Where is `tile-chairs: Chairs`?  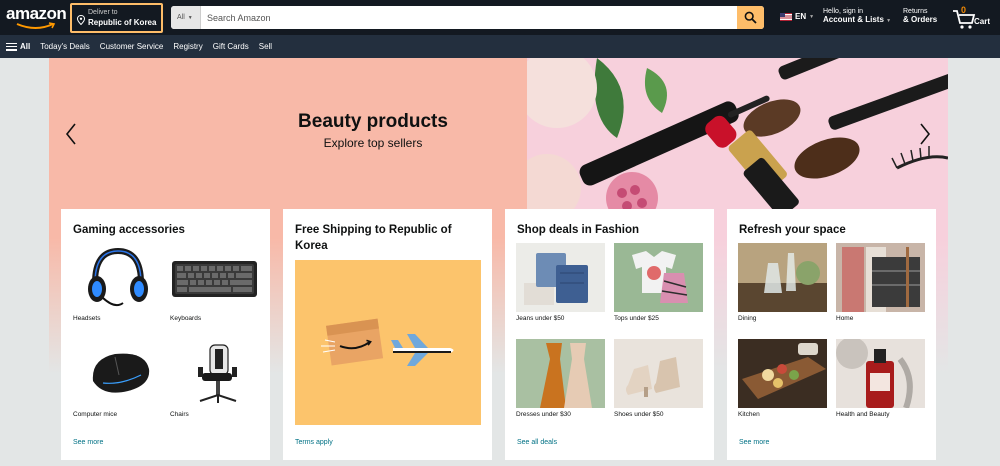
tile-chairs: Chairs is located at coordinates (214, 378).